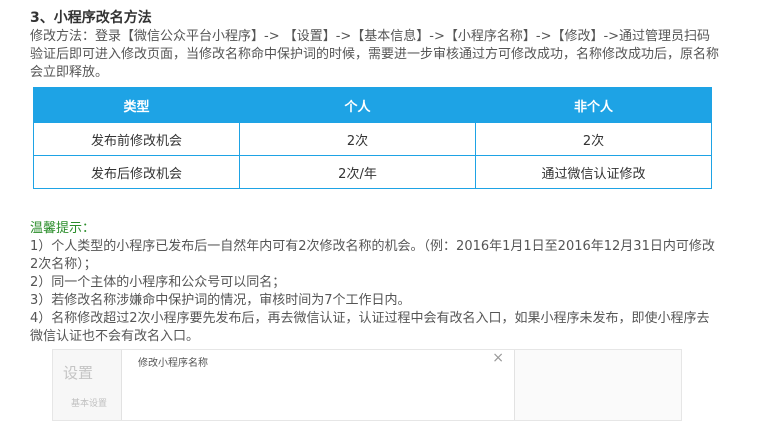 The height and width of the screenshot is (421, 762). Describe the element at coordinates (593, 105) in the screenshot. I see `header-non-personal: 非个人` at that location.